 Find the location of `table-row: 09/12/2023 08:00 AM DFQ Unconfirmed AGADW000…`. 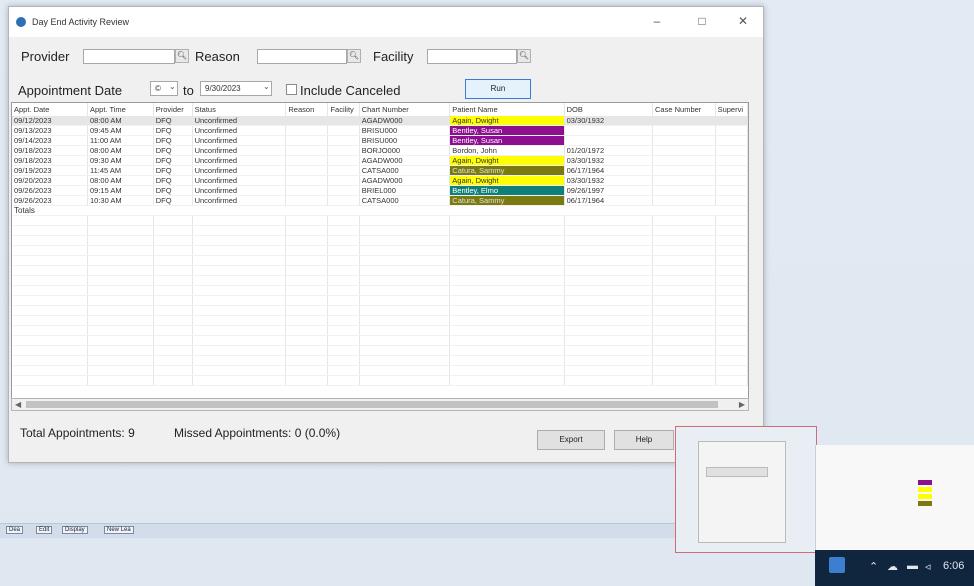

table-row: 09/12/2023 08:00 AM DFQ Unconfirmed AGADW000… is located at coordinates (380, 121).